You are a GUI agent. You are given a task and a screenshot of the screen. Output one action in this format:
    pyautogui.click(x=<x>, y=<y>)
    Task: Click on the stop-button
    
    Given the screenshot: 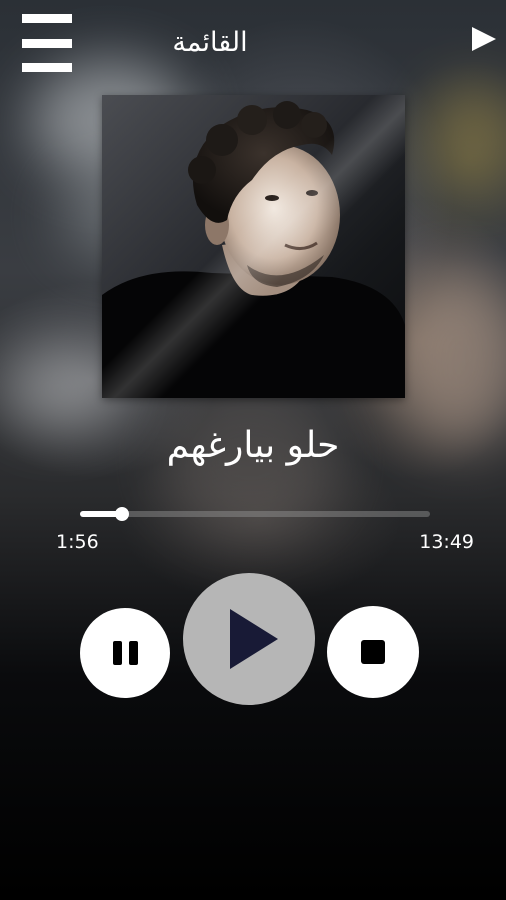 What is the action you would take?
    pyautogui.click(x=373, y=652)
    